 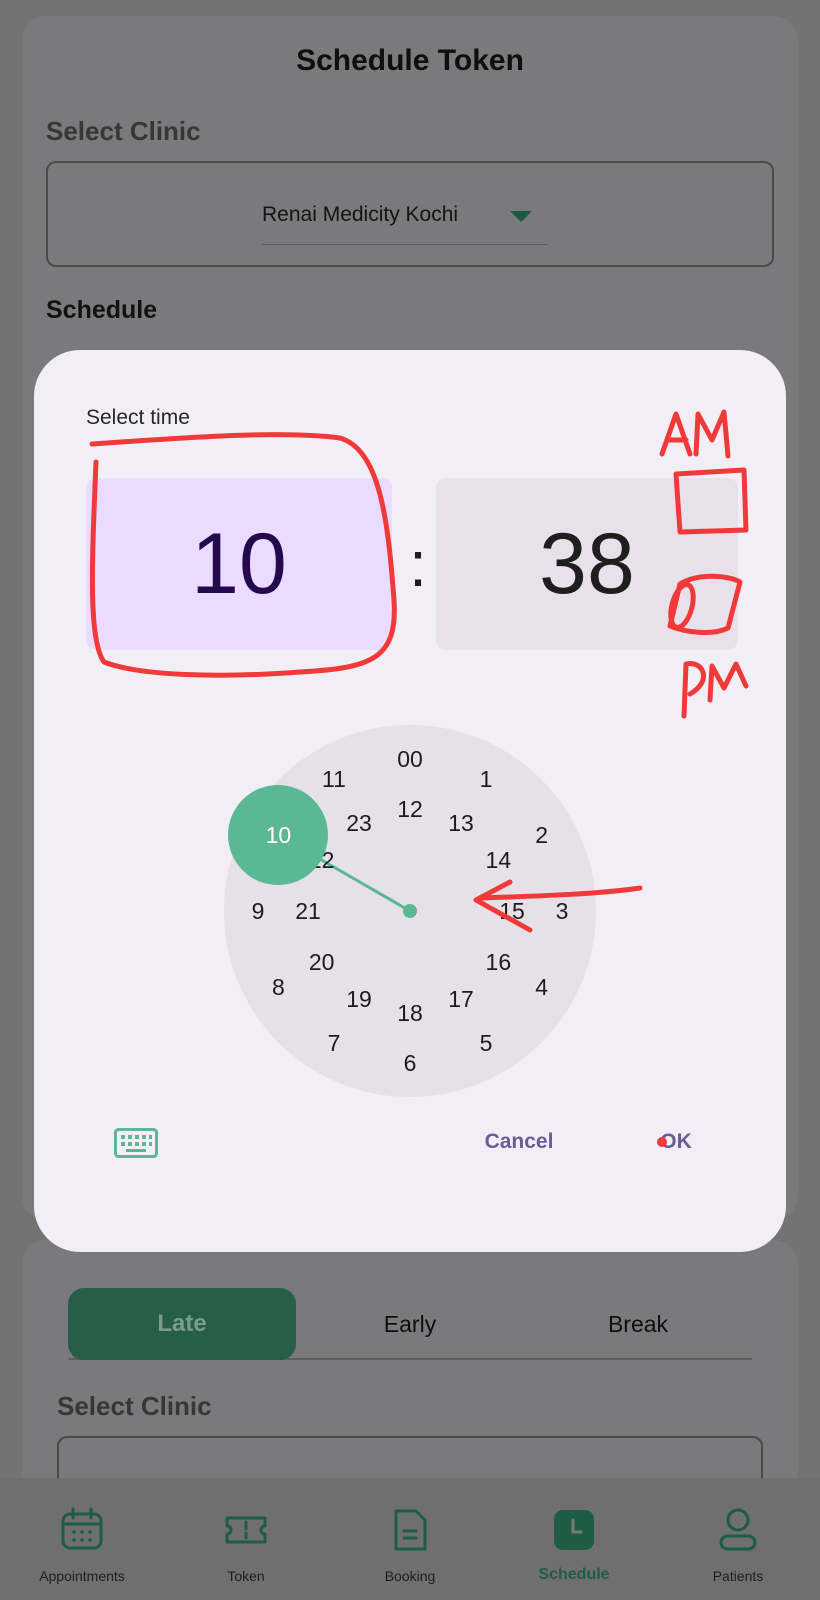 What do you see at coordinates (498, 860) in the screenshot?
I see `dial-number-14: 14` at bounding box center [498, 860].